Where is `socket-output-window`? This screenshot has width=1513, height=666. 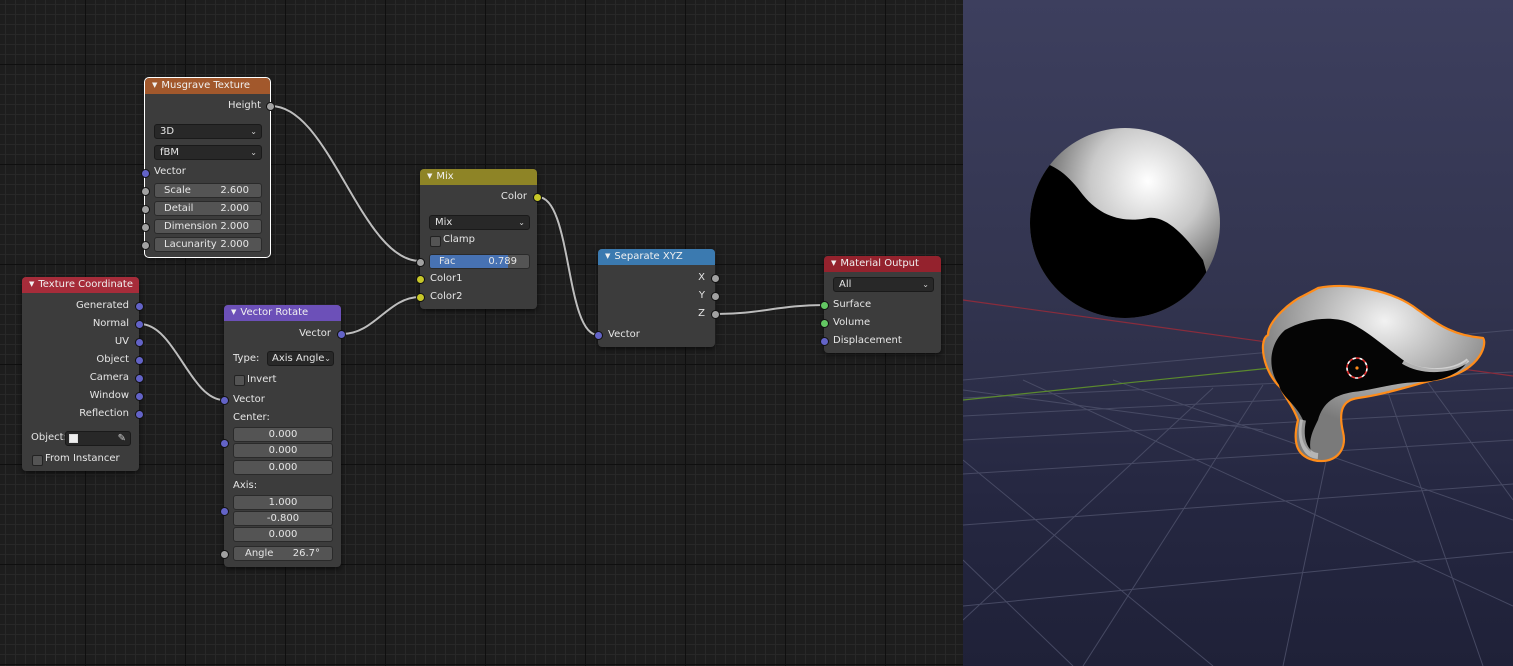
socket-output-window is located at coordinates (139, 396).